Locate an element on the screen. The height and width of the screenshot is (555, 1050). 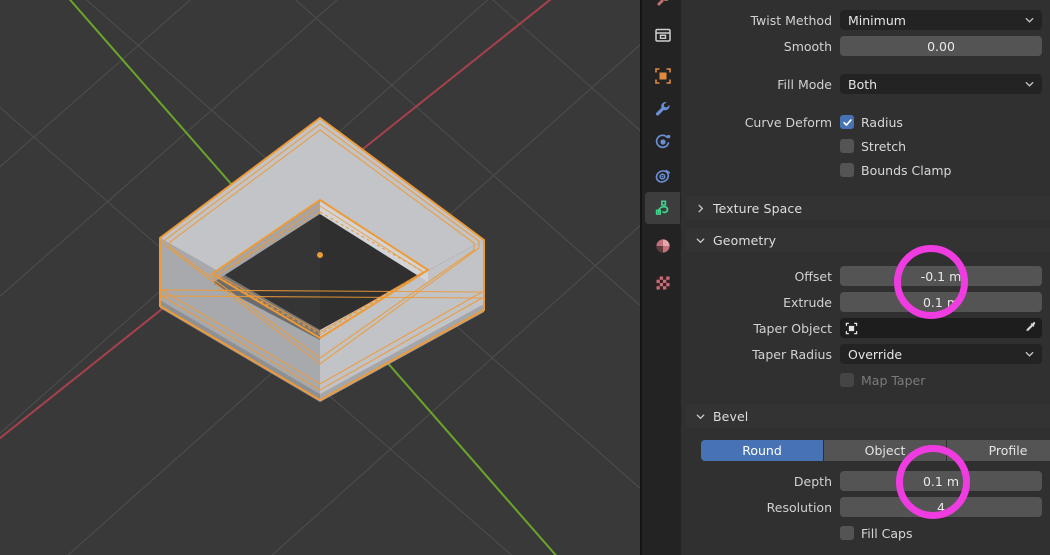
extrude-slider: 0.1 m is located at coordinates (941, 302).